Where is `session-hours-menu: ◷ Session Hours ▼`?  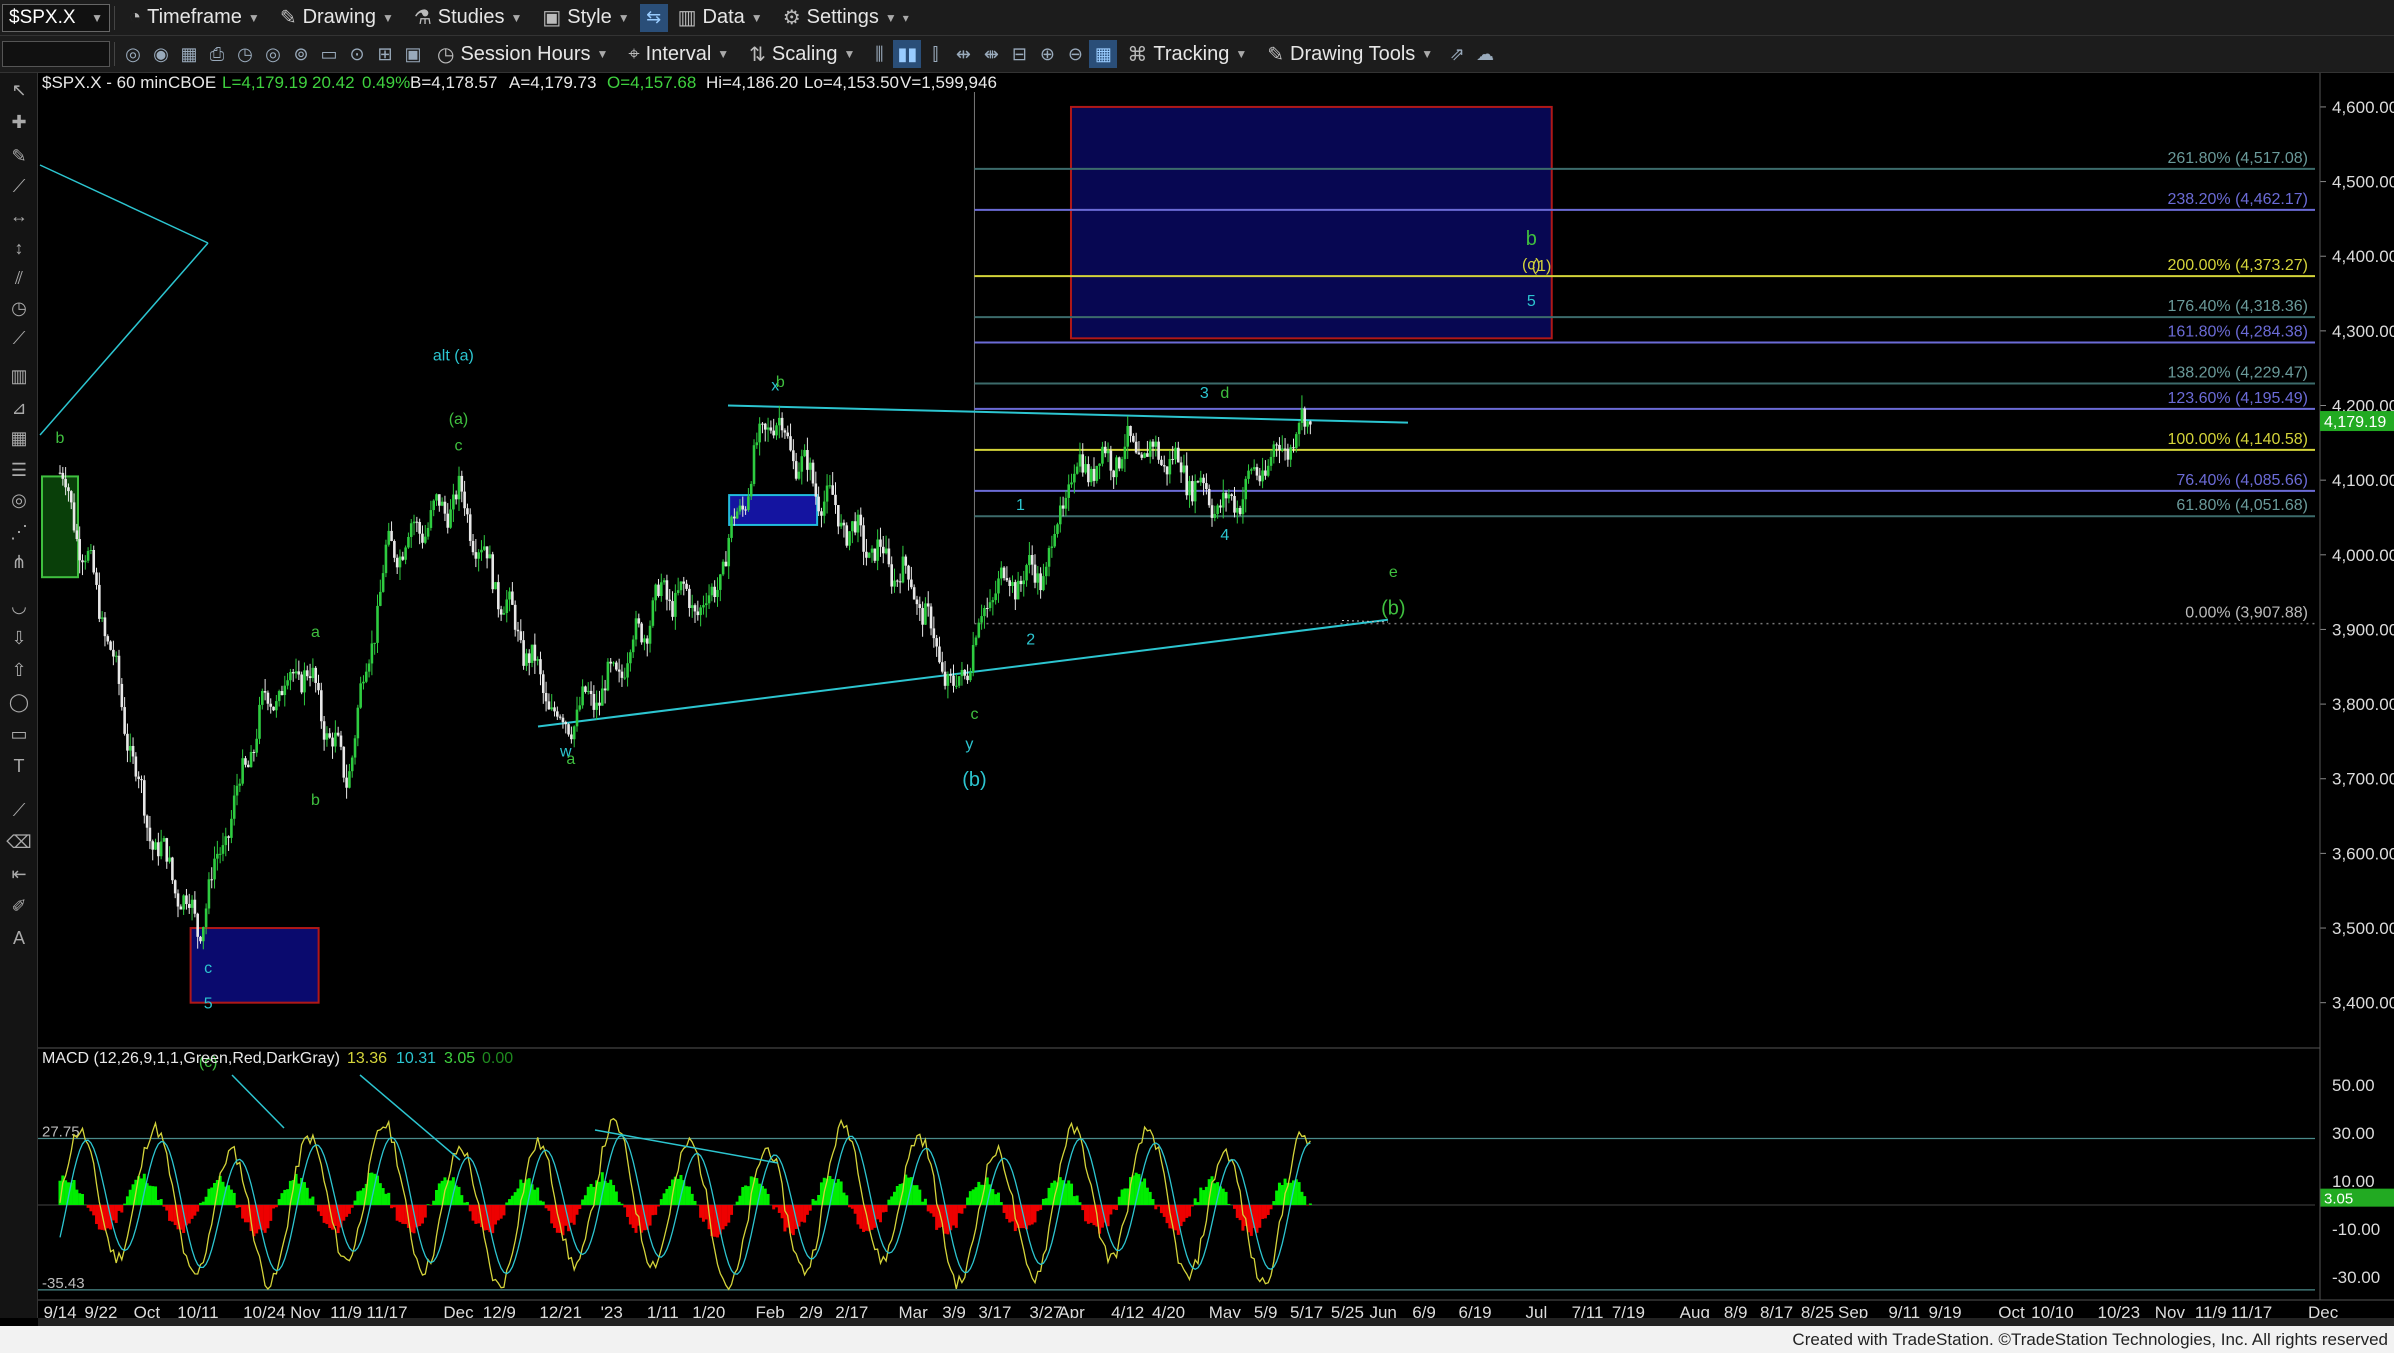
session-hours-menu: ◷ Session Hours ▼ is located at coordinates (522, 54).